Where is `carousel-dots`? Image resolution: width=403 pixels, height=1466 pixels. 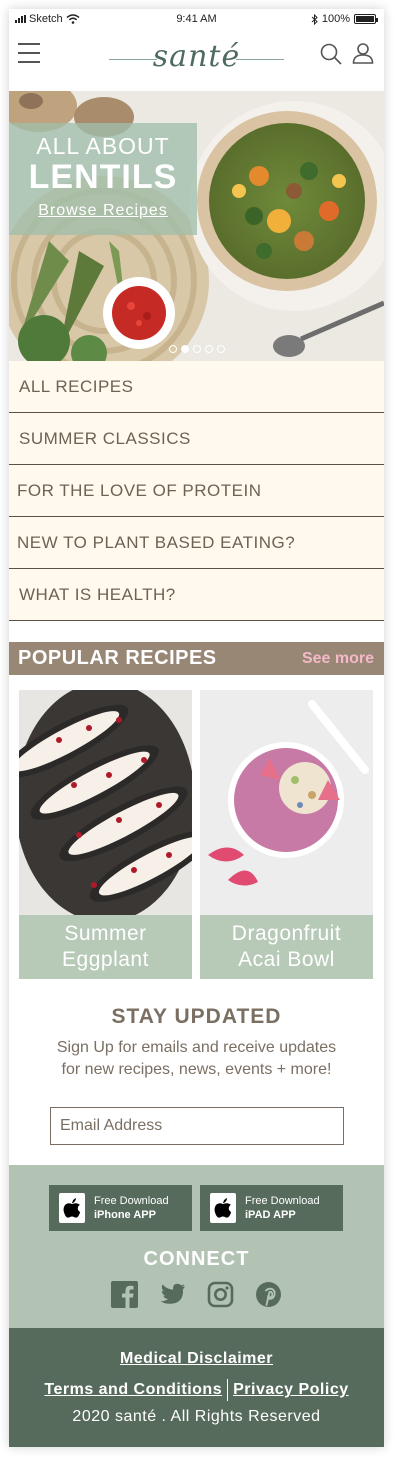
carousel-dots is located at coordinates (197, 349).